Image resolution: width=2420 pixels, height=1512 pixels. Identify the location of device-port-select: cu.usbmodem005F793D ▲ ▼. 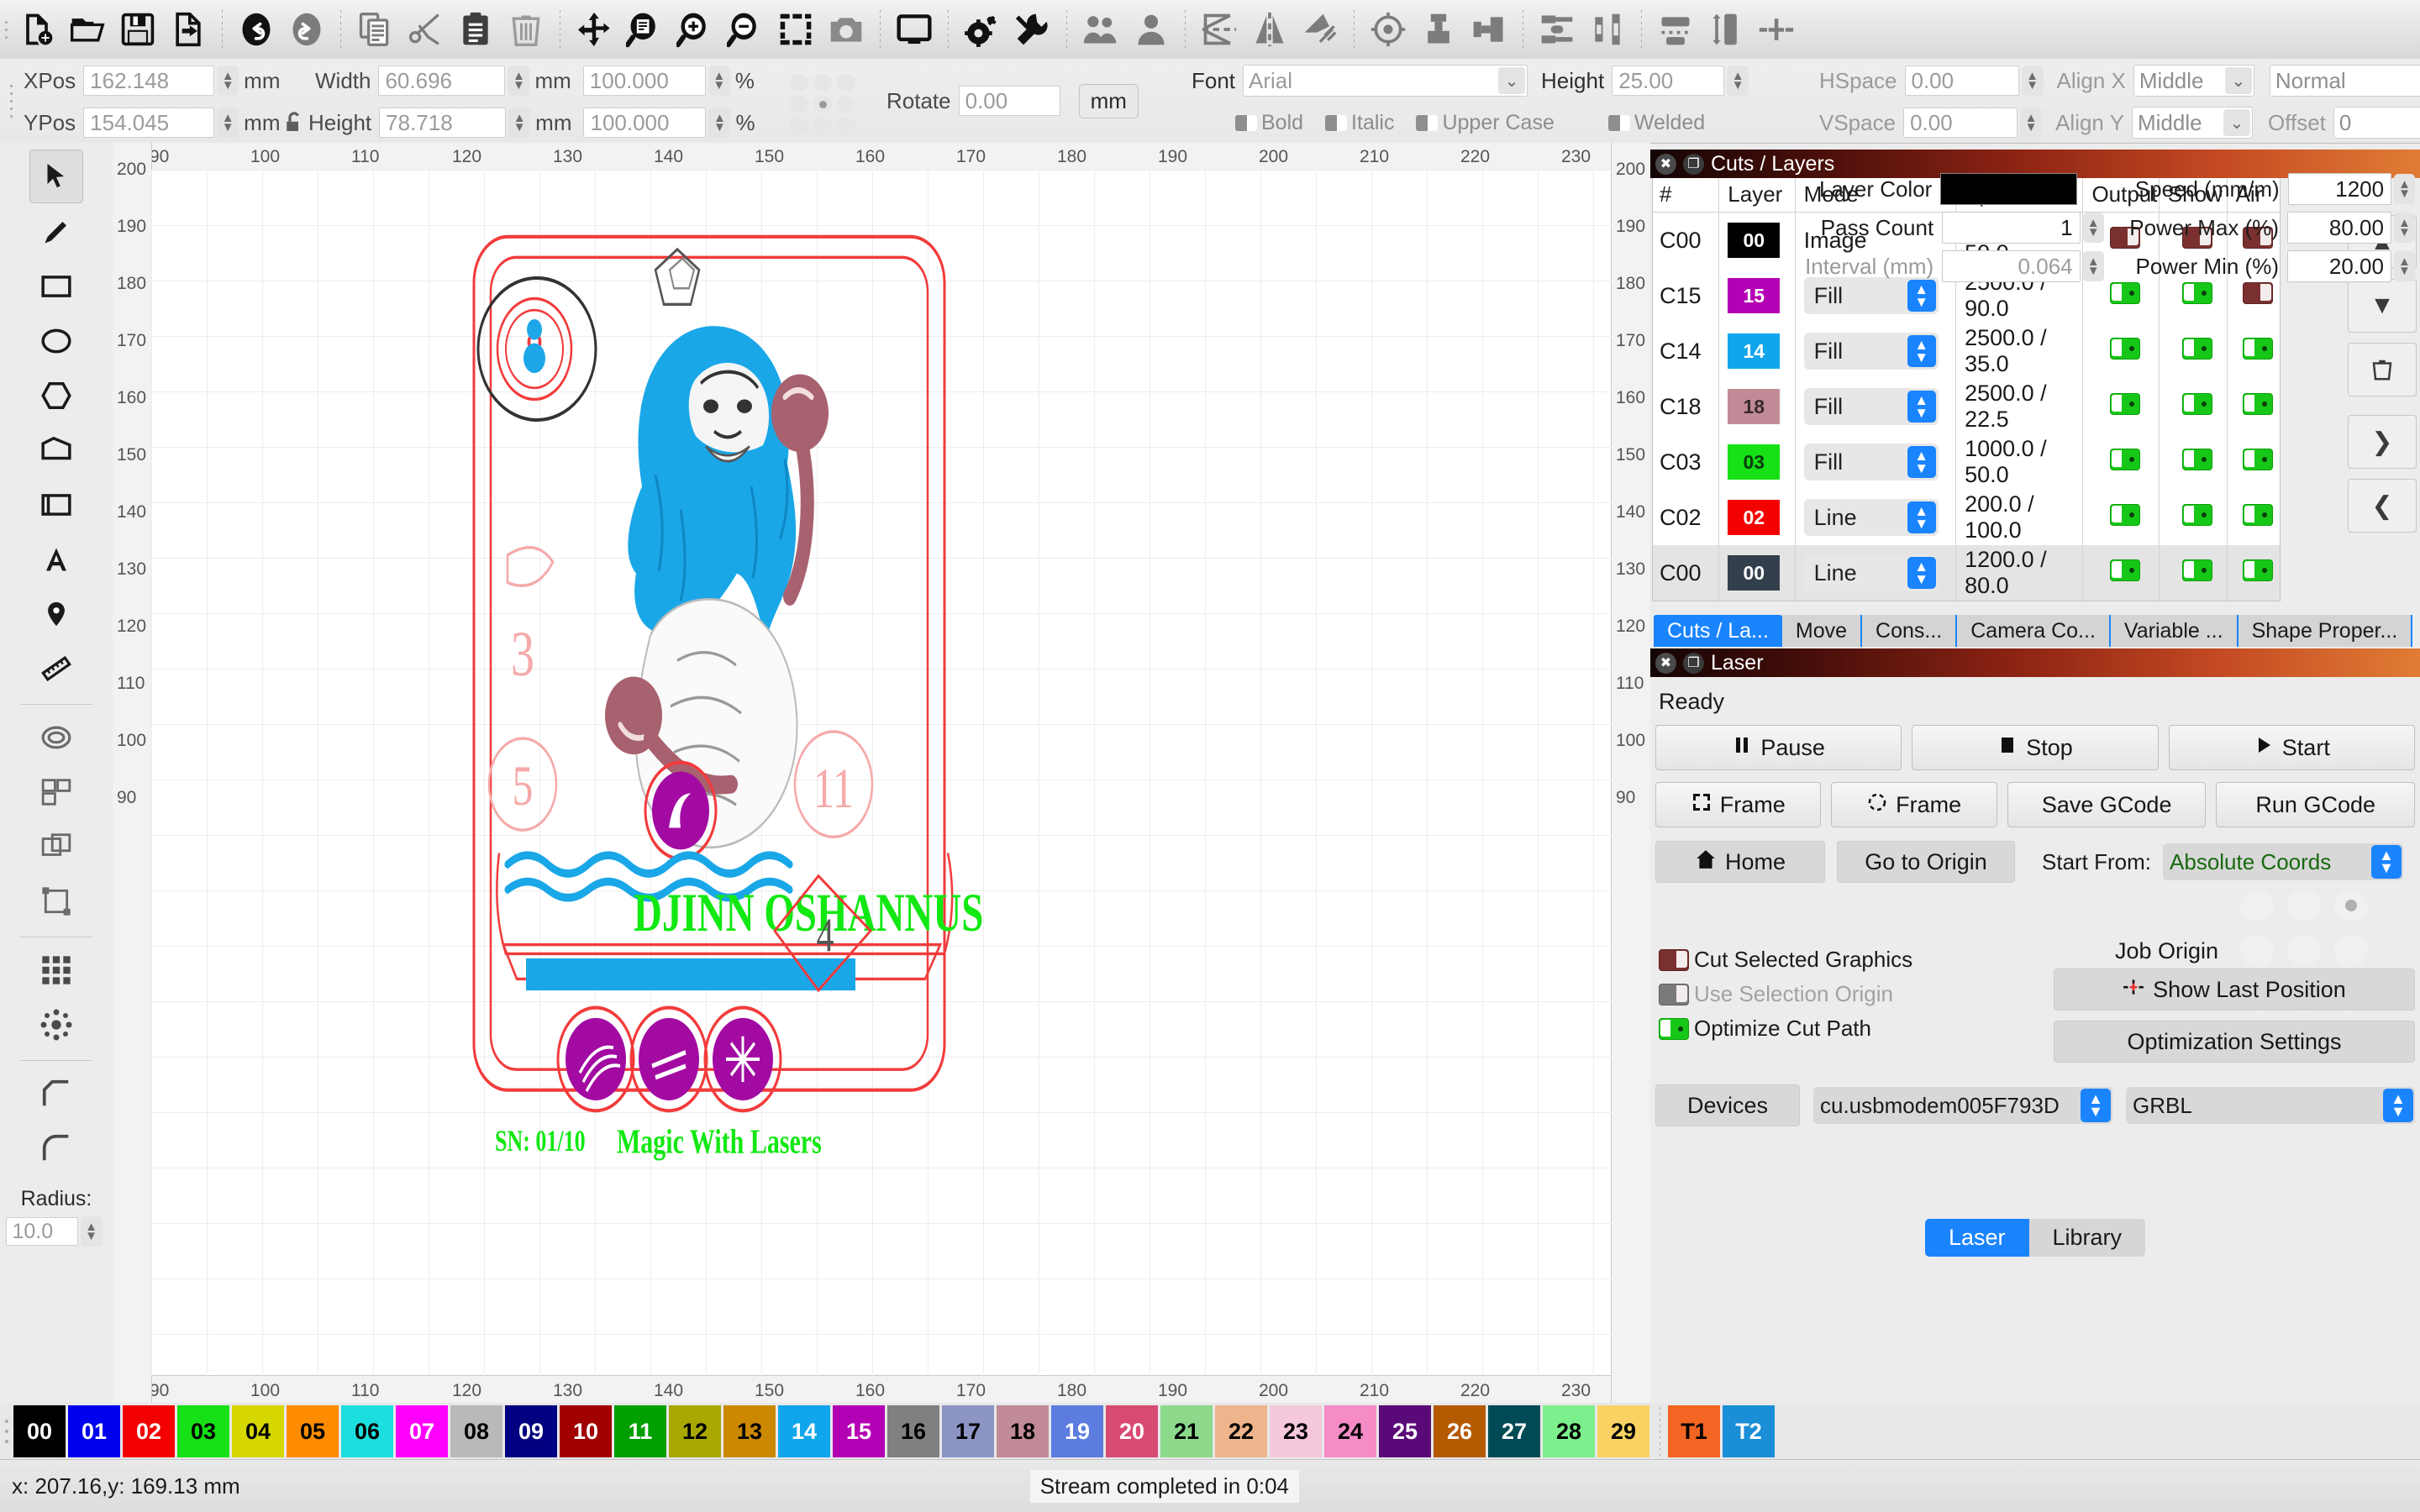
(1963, 1105).